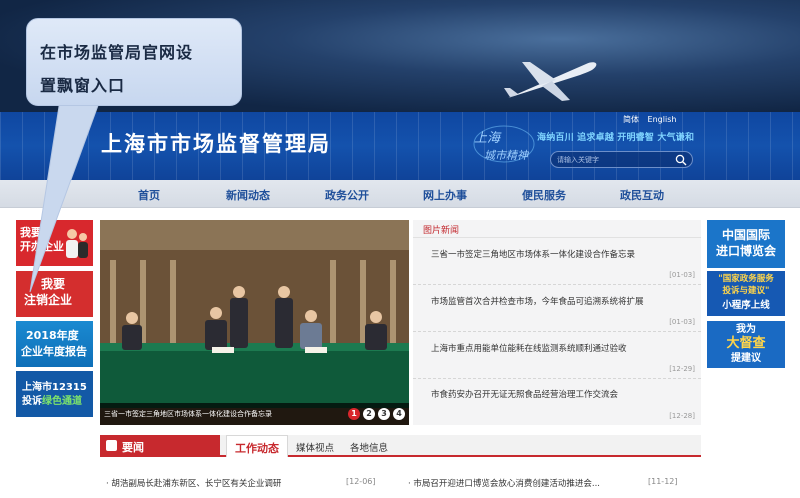 The height and width of the screenshot is (498, 800). What do you see at coordinates (54, 344) in the screenshot?
I see `ad-annual-report: 2018年度 企业年度报告` at bounding box center [54, 344].